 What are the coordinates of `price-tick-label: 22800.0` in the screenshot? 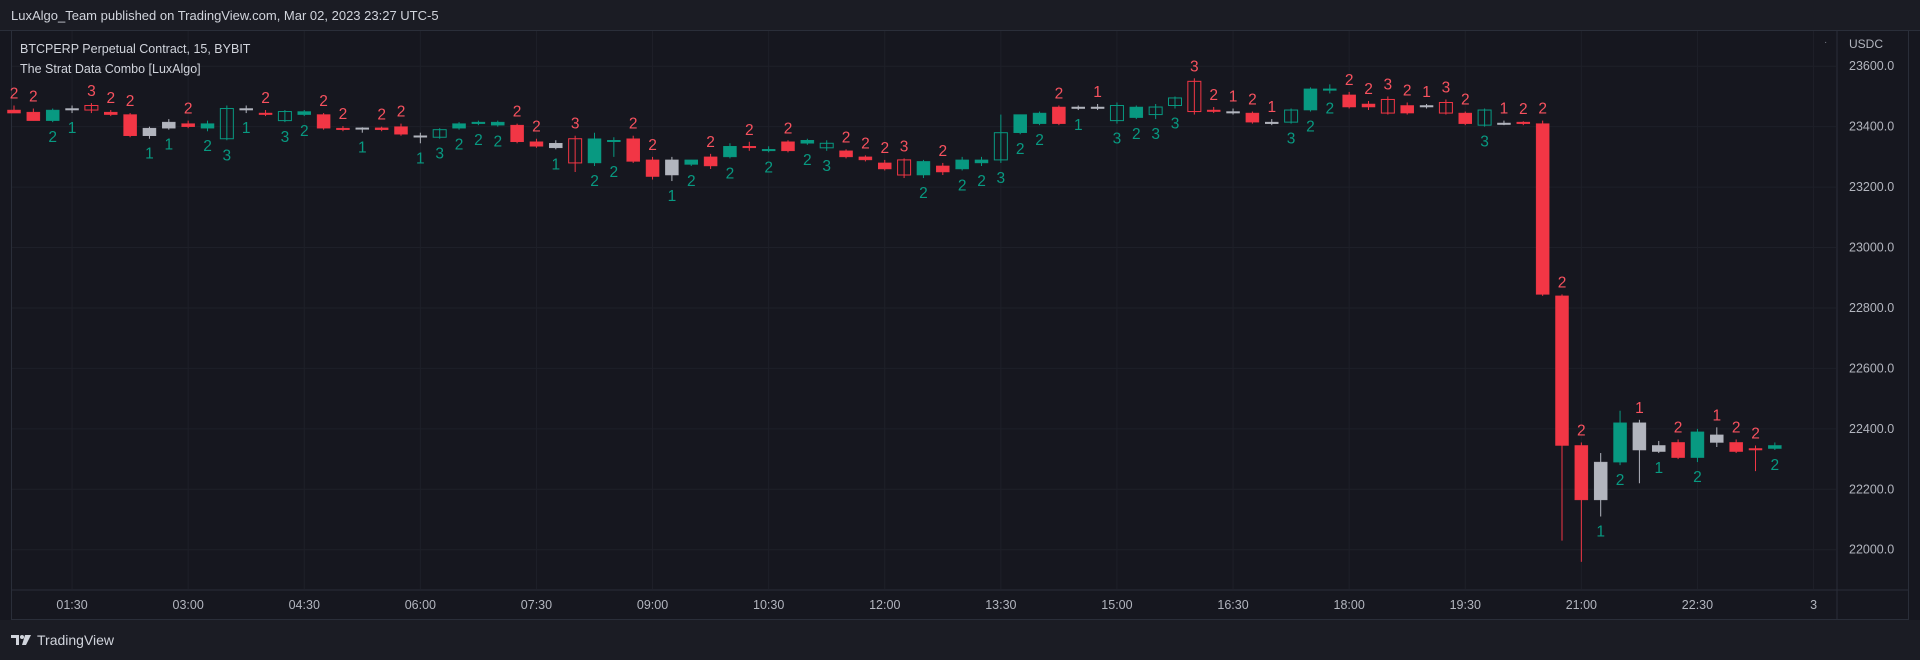 It's located at (1871, 308).